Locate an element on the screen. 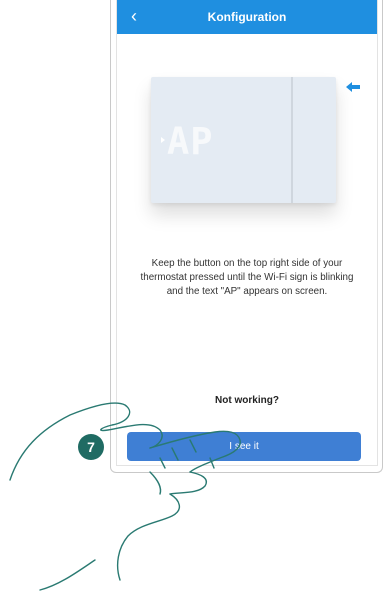 The height and width of the screenshot is (599, 386). instruction-line: and the text "AP" appears on screen. is located at coordinates (247, 291).